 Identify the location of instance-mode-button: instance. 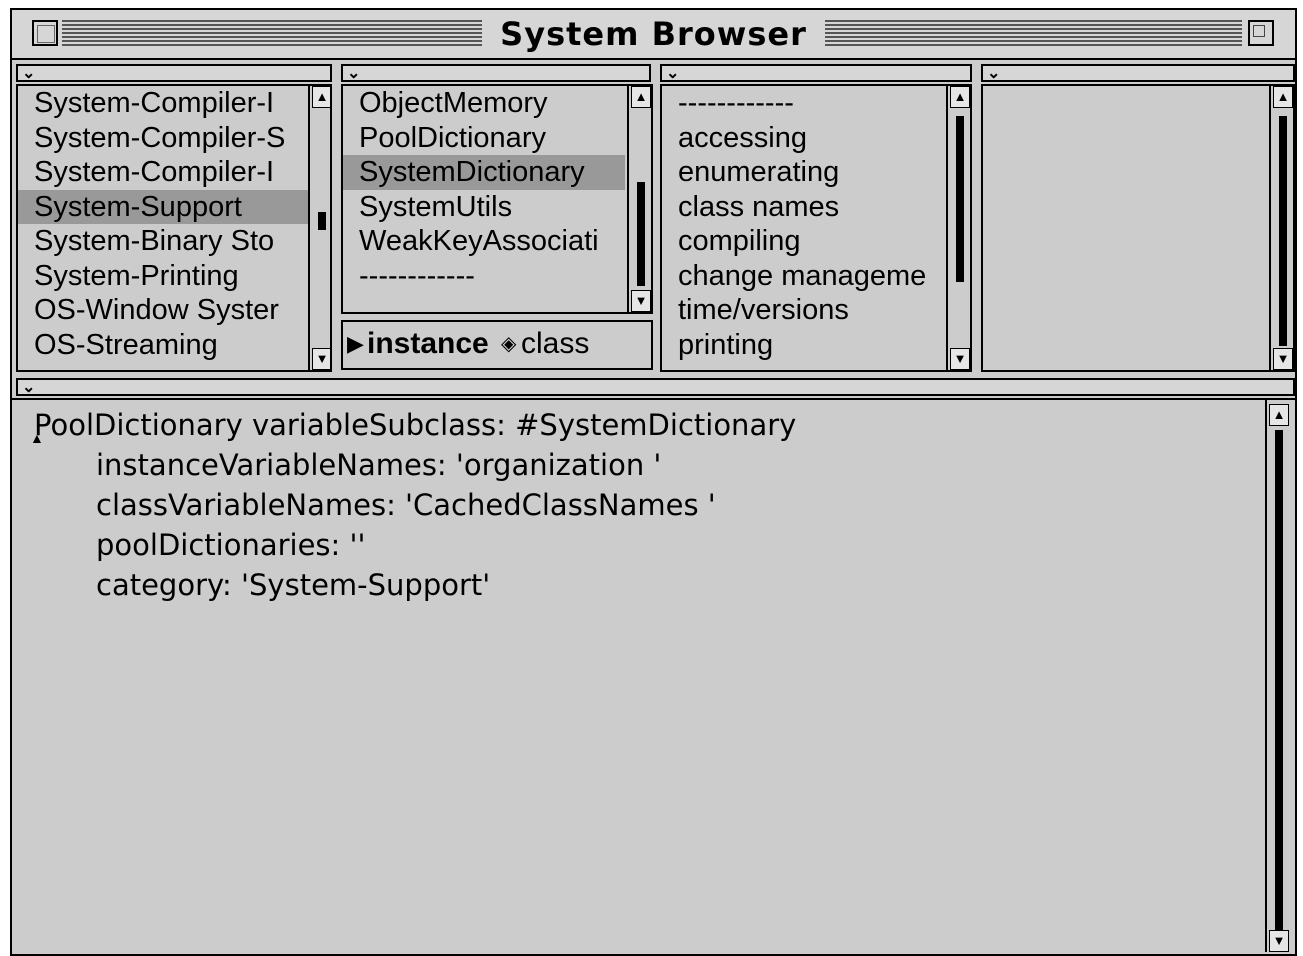
(428, 344).